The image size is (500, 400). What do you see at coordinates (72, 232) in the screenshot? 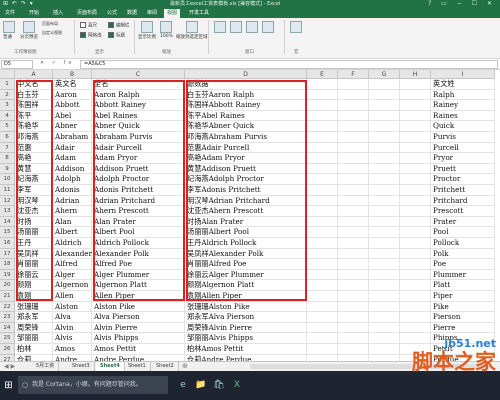
I see `cell-b: Albert` at bounding box center [72, 232].